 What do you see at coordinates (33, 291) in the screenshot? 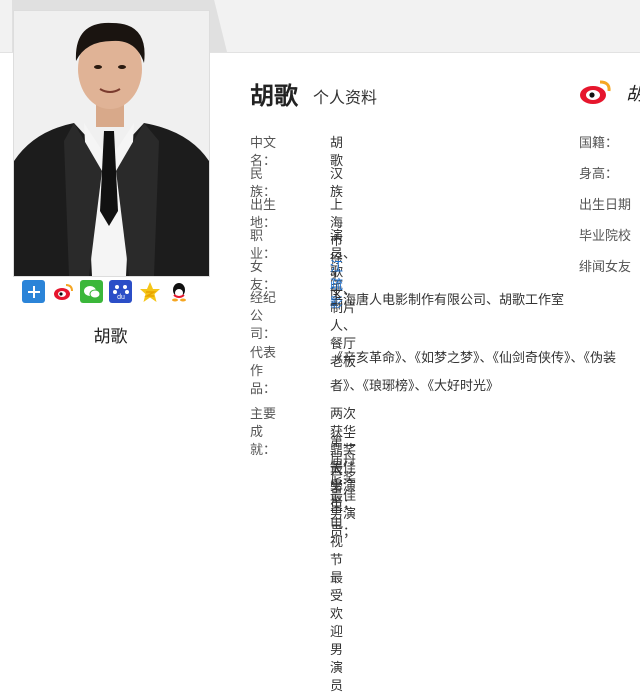
I see `plus-icon` at bounding box center [33, 291].